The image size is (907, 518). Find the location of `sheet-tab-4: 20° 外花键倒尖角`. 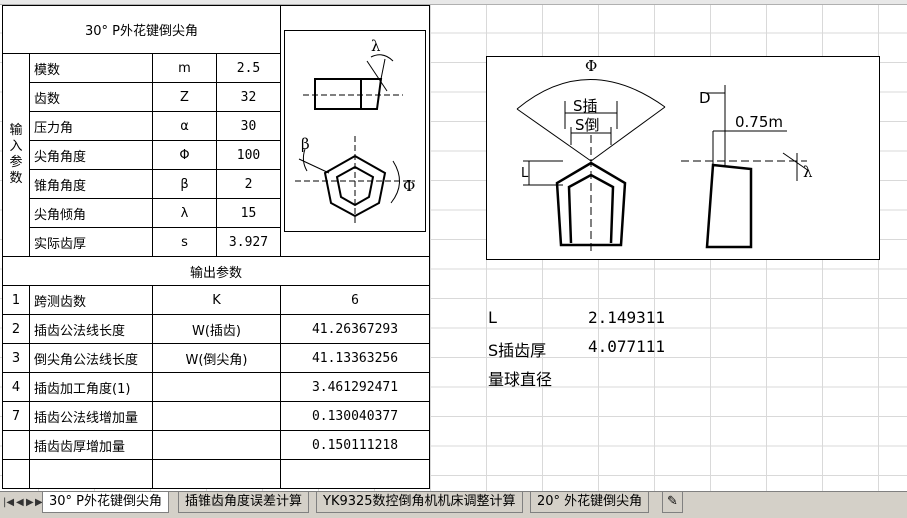

sheet-tab-4: 20° 外花键倒尖角 is located at coordinates (590, 502).